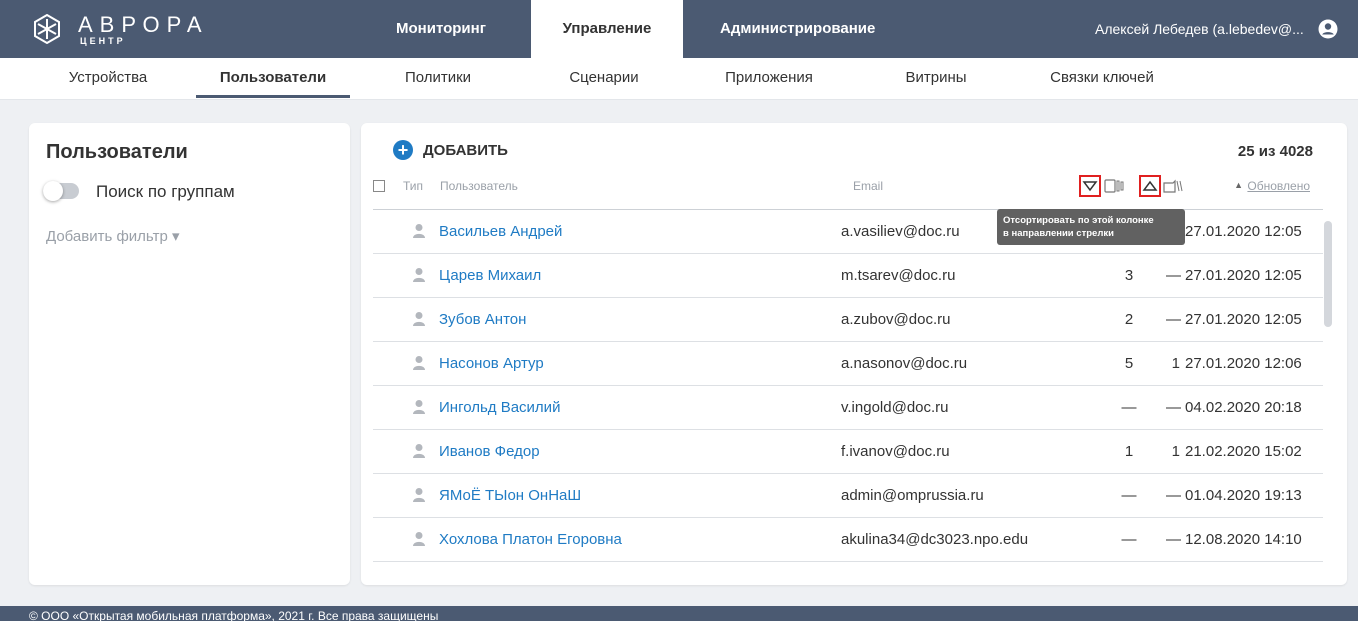  What do you see at coordinates (607, 29) in the screenshot?
I see `tab-management: Управление` at bounding box center [607, 29].